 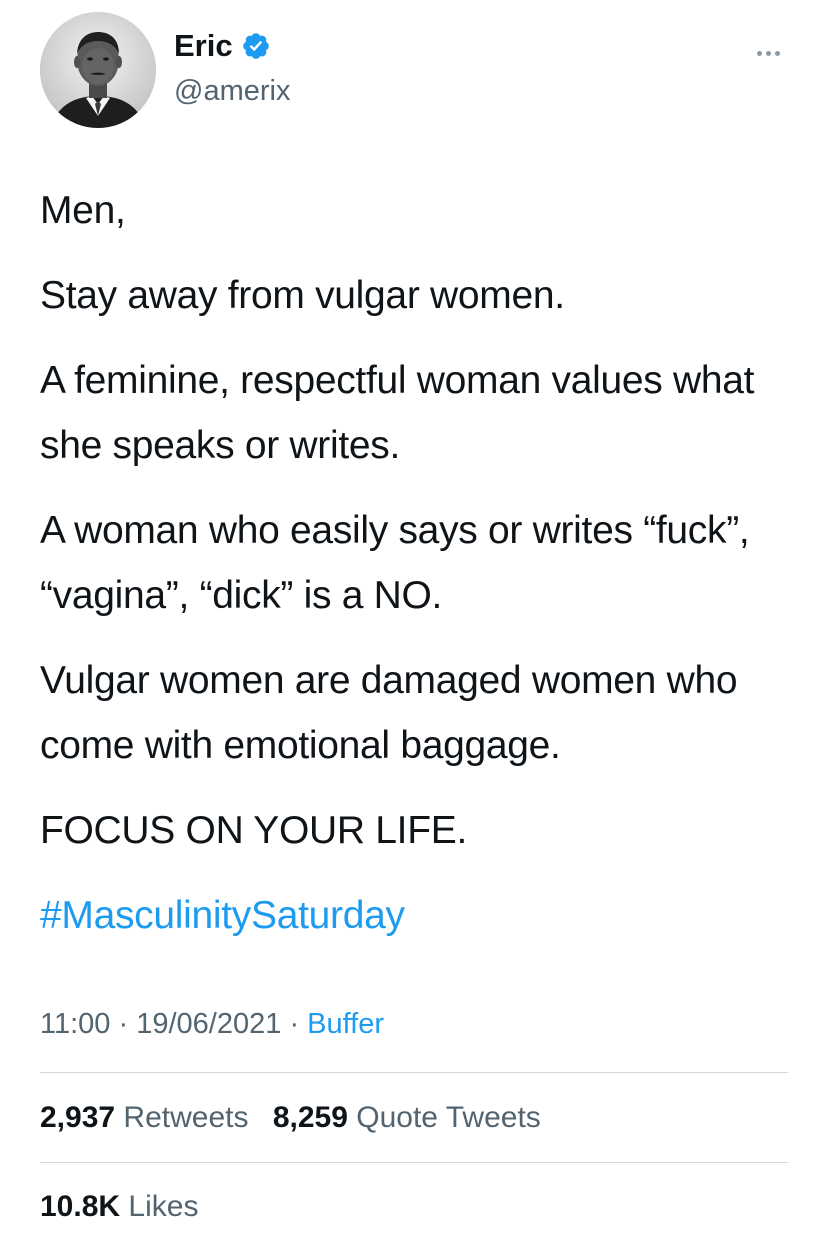 I want to click on verified-badge-icon, so click(x=256, y=46).